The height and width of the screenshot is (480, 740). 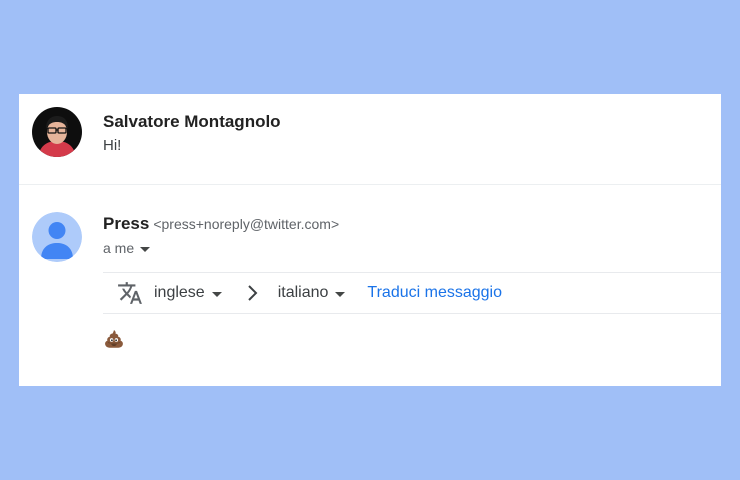 What do you see at coordinates (130, 293) in the screenshot?
I see `translate-icon` at bounding box center [130, 293].